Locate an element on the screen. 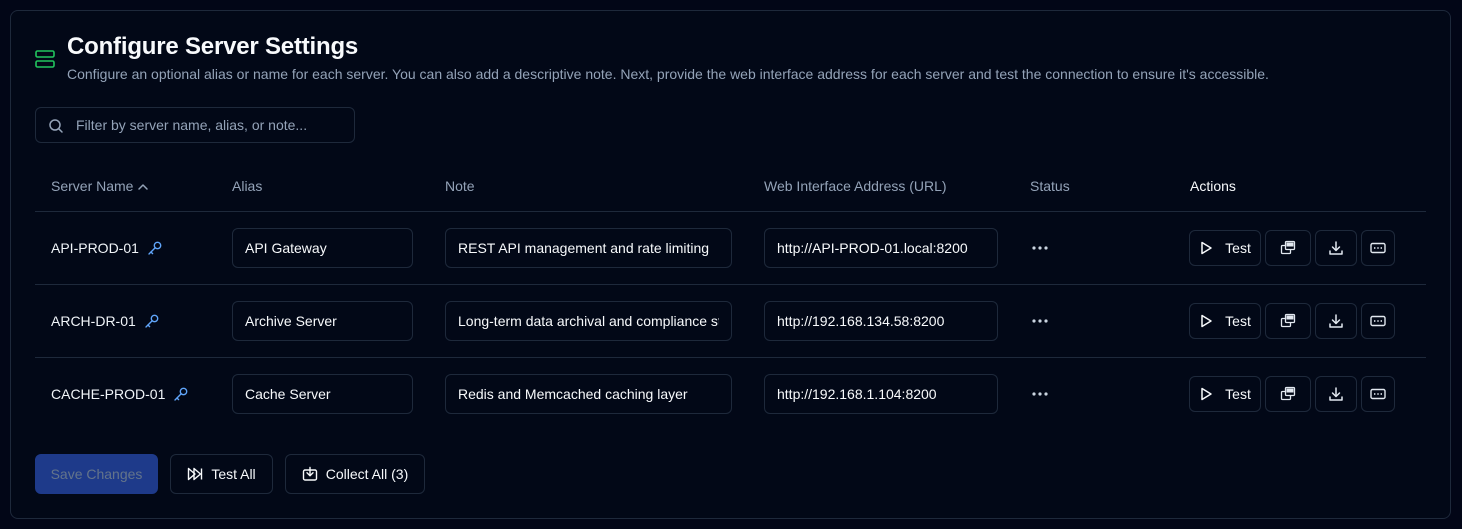 Image resolution: width=1462 pixels, height=529 pixels. server-name: API-PROD-01 is located at coordinates (95, 248).